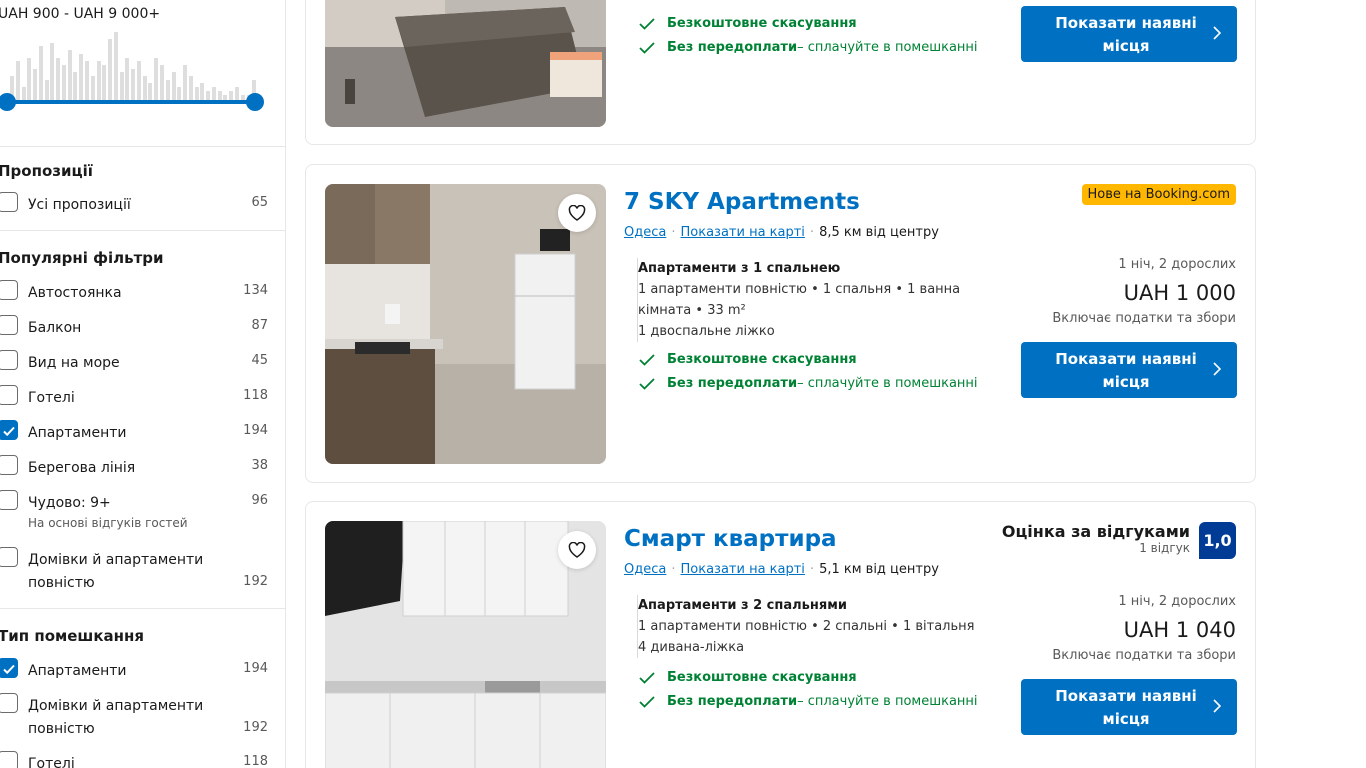  What do you see at coordinates (1164, 548) in the screenshot?
I see `review-count: 1 відгук` at bounding box center [1164, 548].